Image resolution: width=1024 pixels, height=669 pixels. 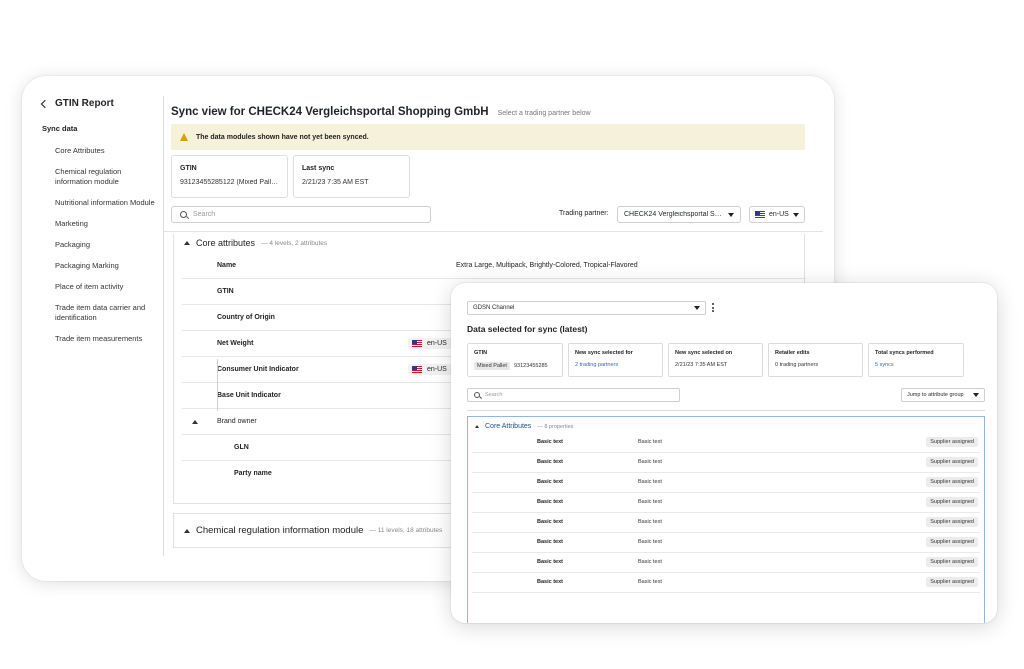 What do you see at coordinates (217, 385) in the screenshot?
I see `tree-connector` at bounding box center [217, 385].